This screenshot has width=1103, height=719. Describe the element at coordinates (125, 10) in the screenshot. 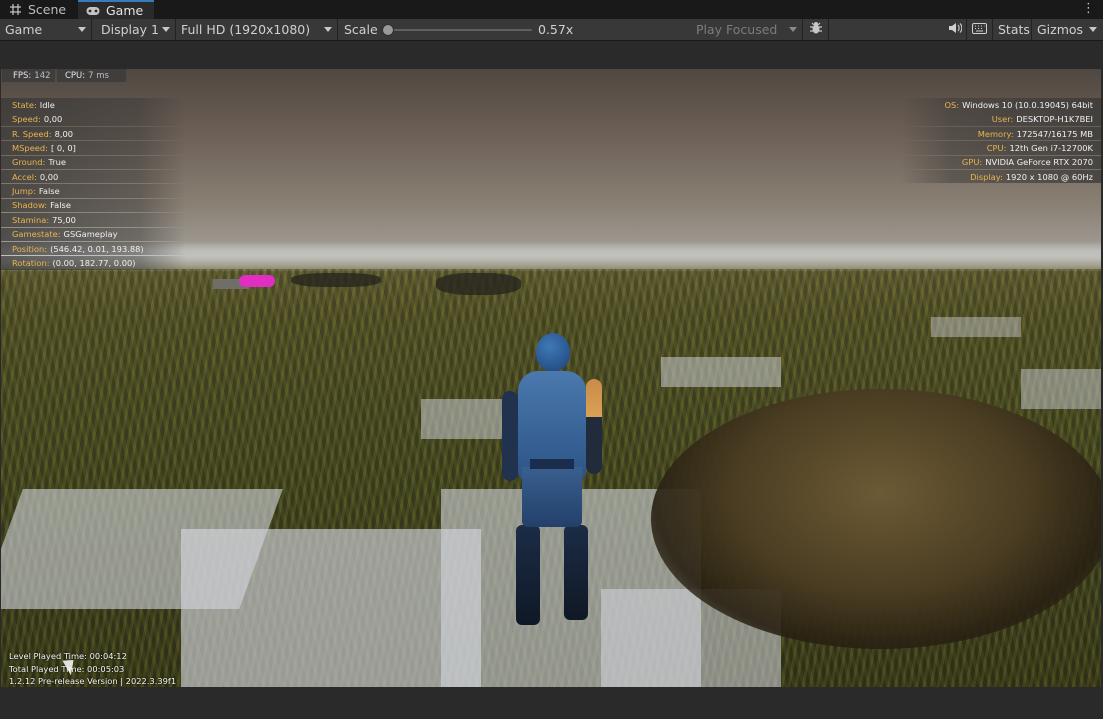

I see `tab-game-label: Game` at that location.